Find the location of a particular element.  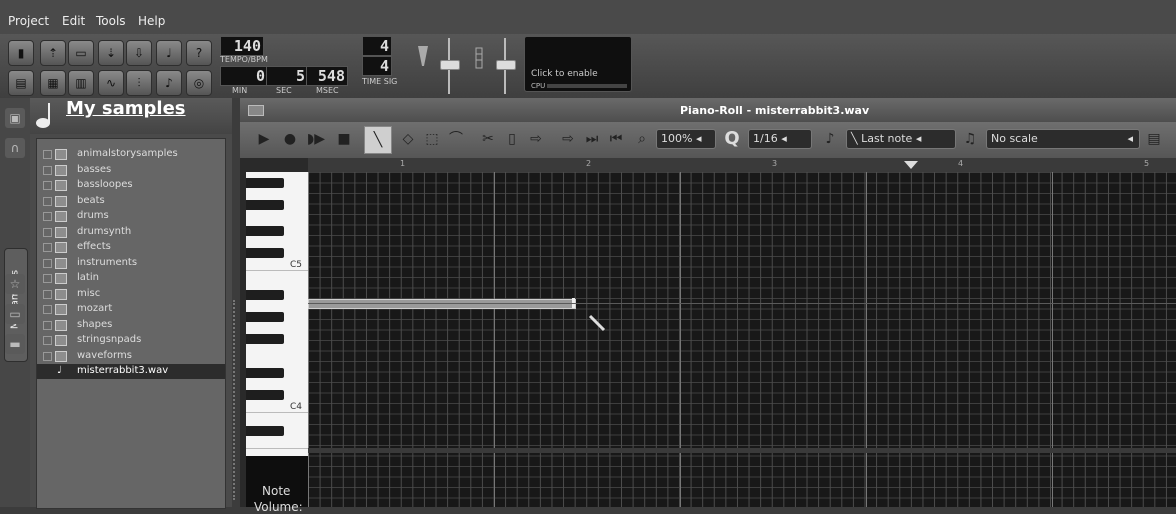

splitter-handle is located at coordinates (236, 400).